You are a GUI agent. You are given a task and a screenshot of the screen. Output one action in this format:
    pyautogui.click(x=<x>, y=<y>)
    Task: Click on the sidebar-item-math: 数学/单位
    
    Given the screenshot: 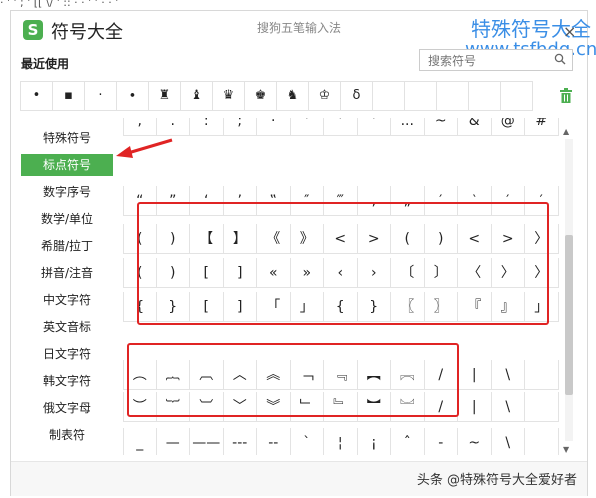 What is the action you would take?
    pyautogui.click(x=67, y=219)
    